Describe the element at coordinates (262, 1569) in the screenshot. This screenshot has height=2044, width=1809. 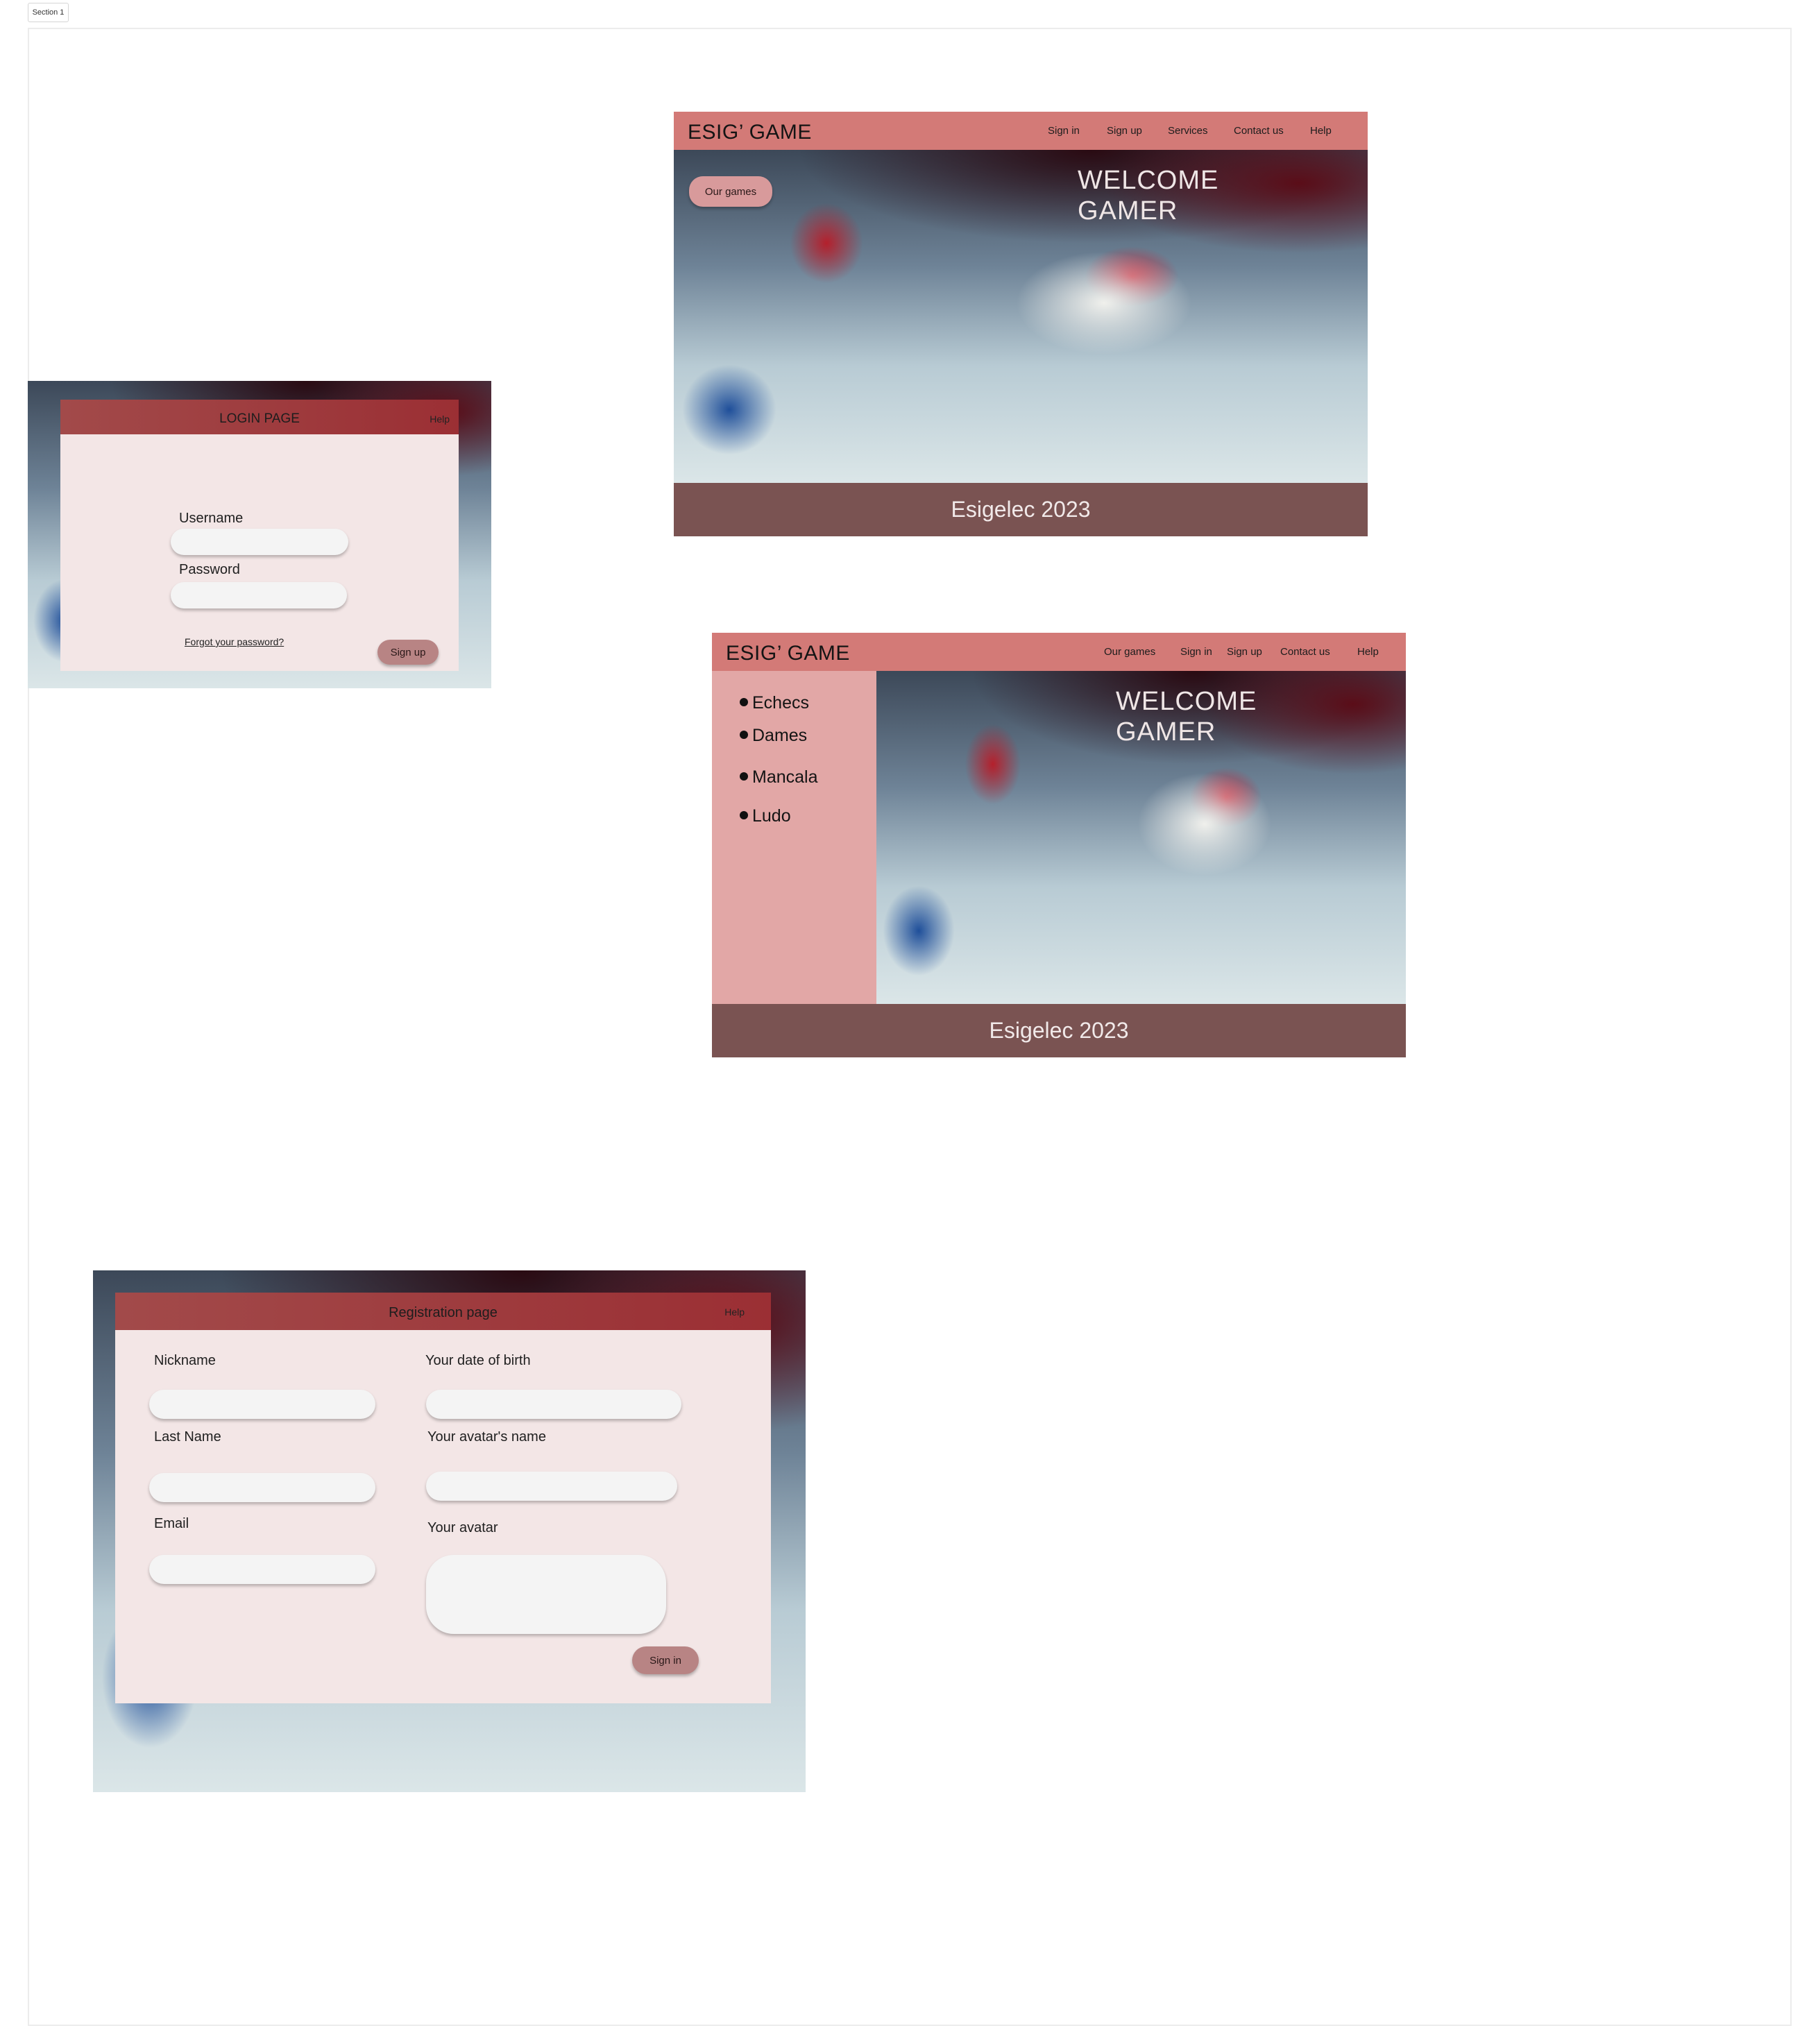
I see `email-input` at that location.